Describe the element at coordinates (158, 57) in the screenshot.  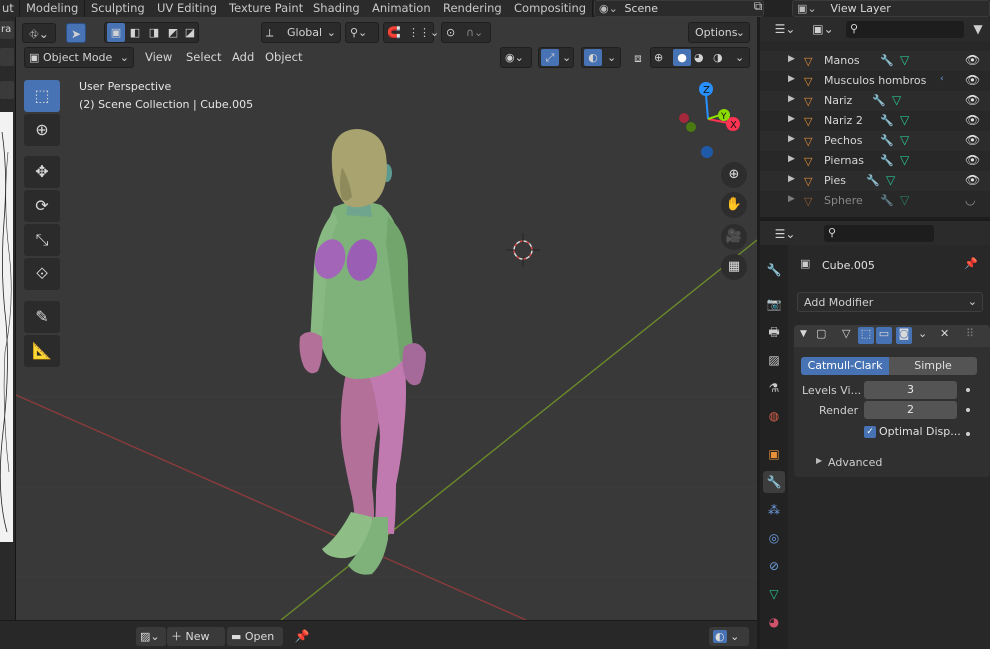
I see `menu-view: View` at that location.